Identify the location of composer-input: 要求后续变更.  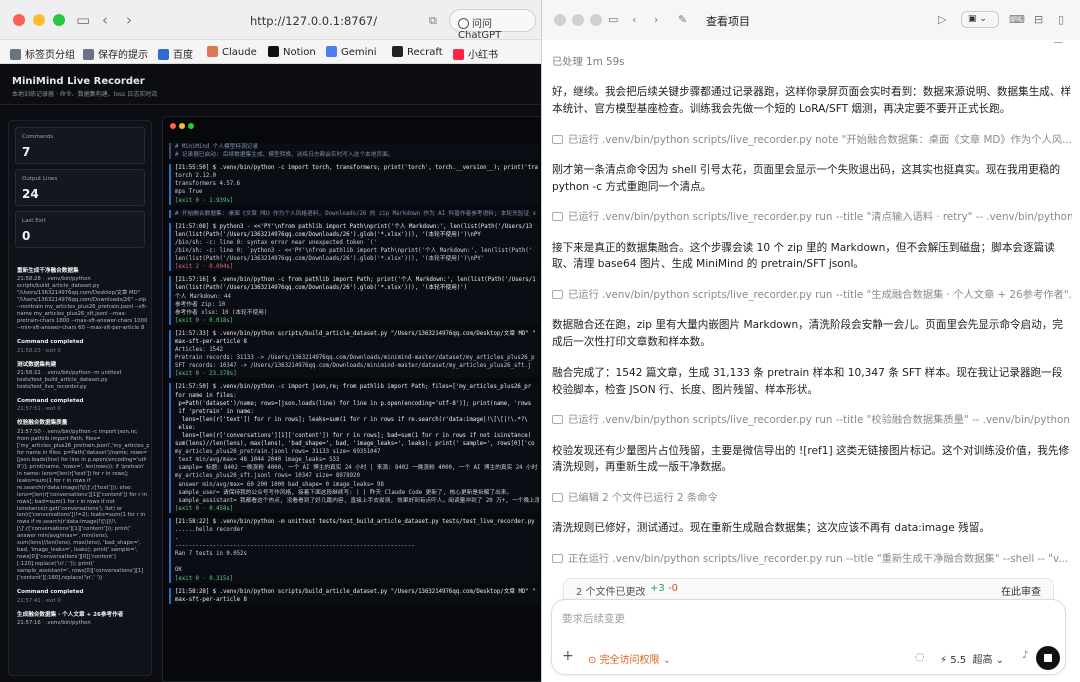
(593, 618).